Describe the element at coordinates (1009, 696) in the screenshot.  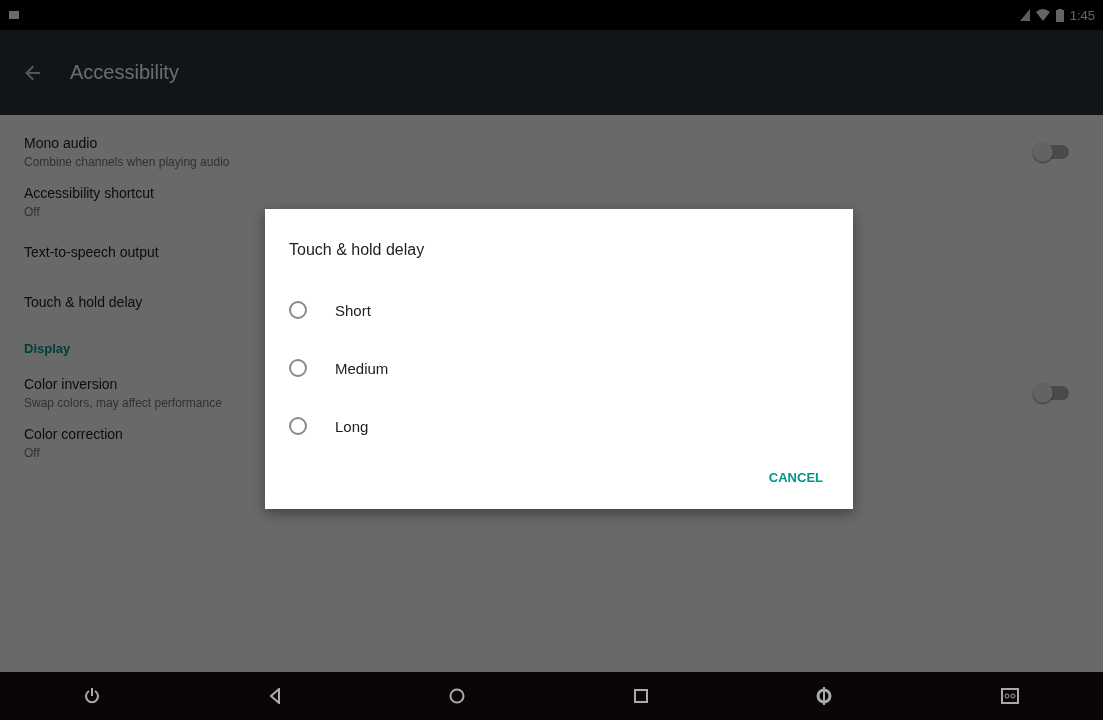
I see `screenshot-icon` at that location.